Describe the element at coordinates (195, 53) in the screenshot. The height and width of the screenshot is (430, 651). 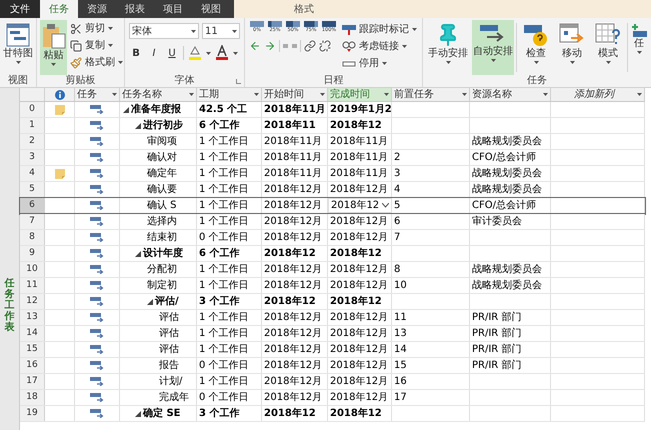
I see `highlighter-icon` at that location.